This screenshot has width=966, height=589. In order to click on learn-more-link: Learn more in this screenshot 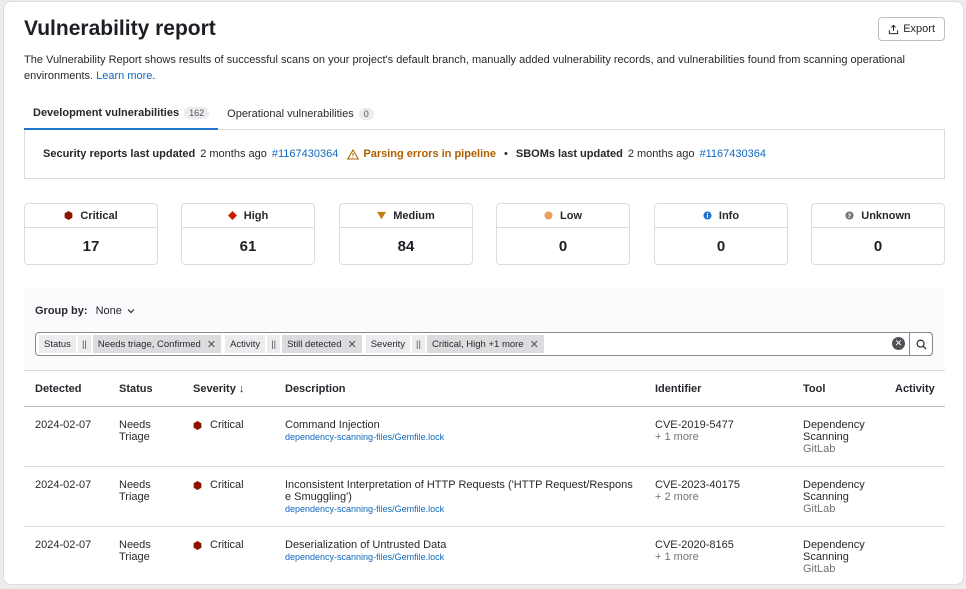, I will do `click(124, 76)`.